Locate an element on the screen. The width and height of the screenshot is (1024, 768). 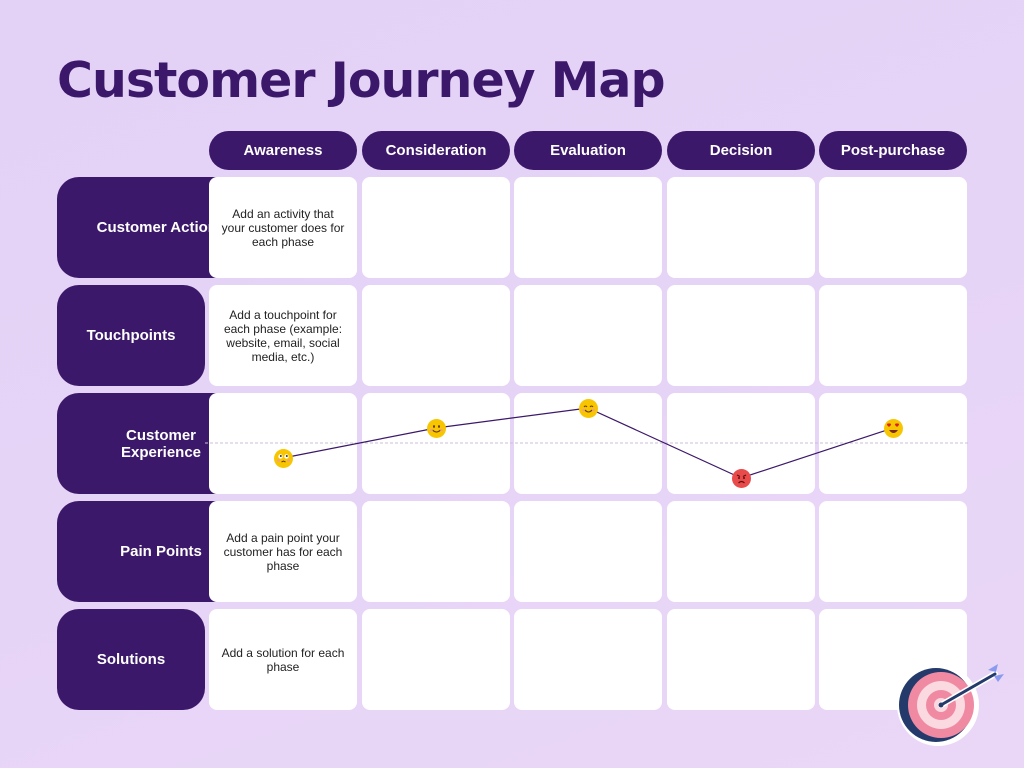
emotion-heart-eyes-icon is located at coordinates (893, 428).